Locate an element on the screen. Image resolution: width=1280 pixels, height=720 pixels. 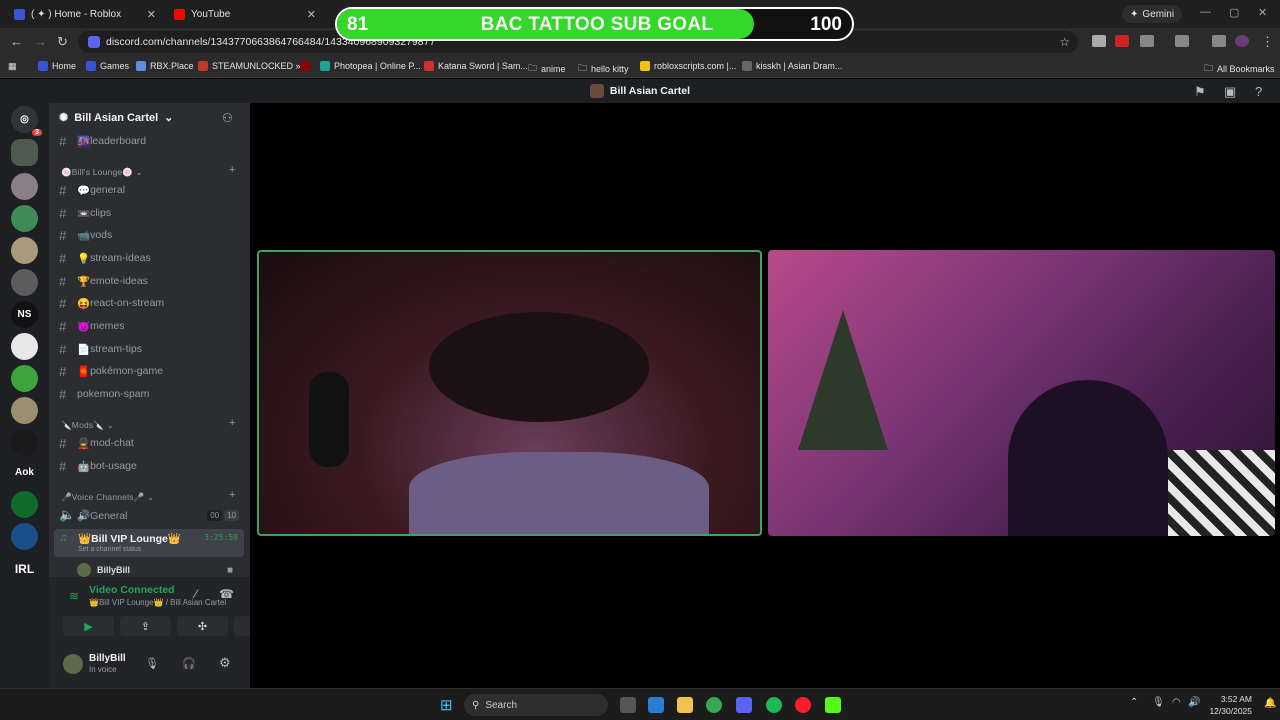
channel-react-on-stream: # 😝 react-on-stream is located at coordinates (111, 303).